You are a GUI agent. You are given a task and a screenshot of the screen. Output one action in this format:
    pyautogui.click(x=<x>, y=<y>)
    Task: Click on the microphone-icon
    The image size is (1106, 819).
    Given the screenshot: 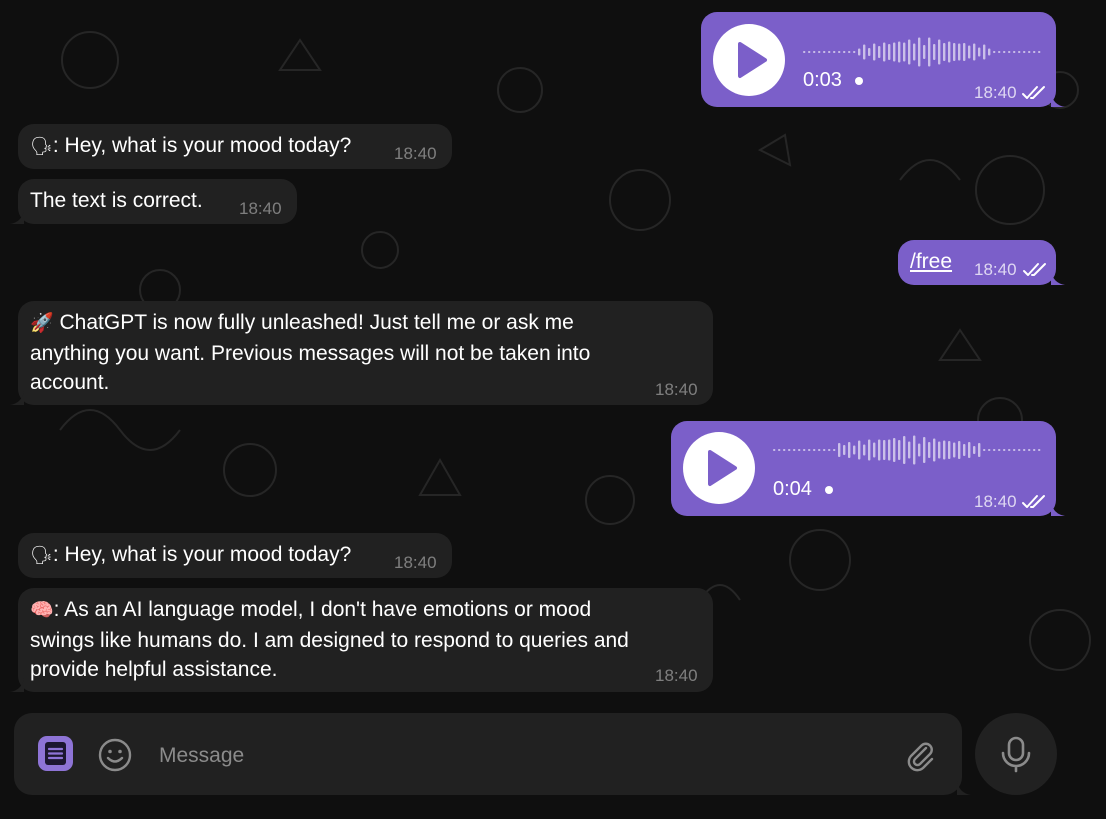 What is the action you would take?
    pyautogui.click(x=1016, y=754)
    